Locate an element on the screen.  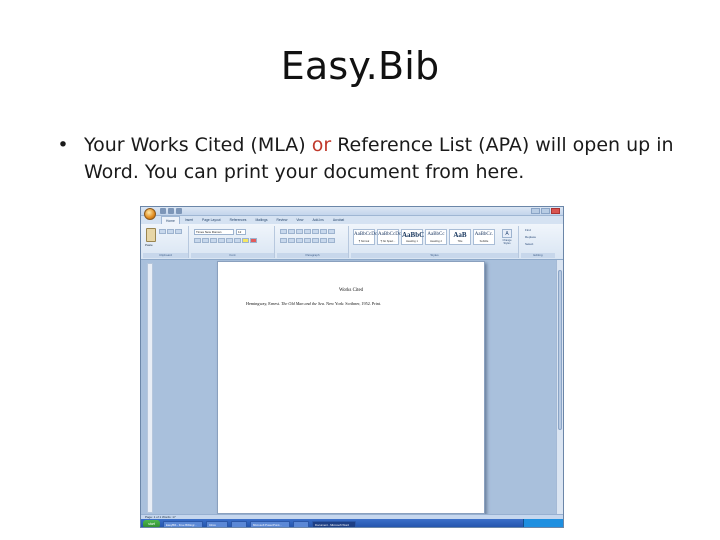
font-color-icon is located at coordinates (253, 240).